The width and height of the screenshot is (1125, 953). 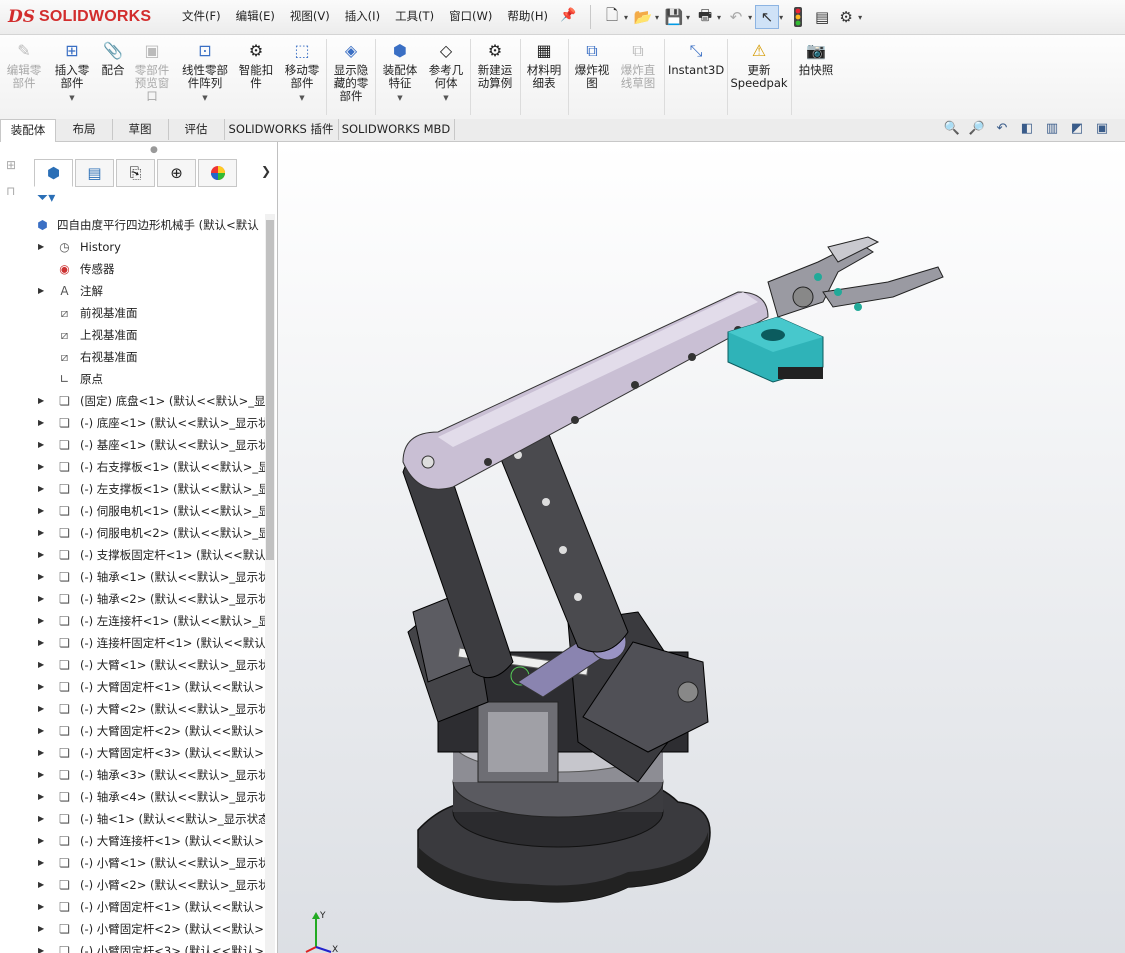 What do you see at coordinates (736, 17) in the screenshot?
I see `undo-icon: ↶` at bounding box center [736, 17].